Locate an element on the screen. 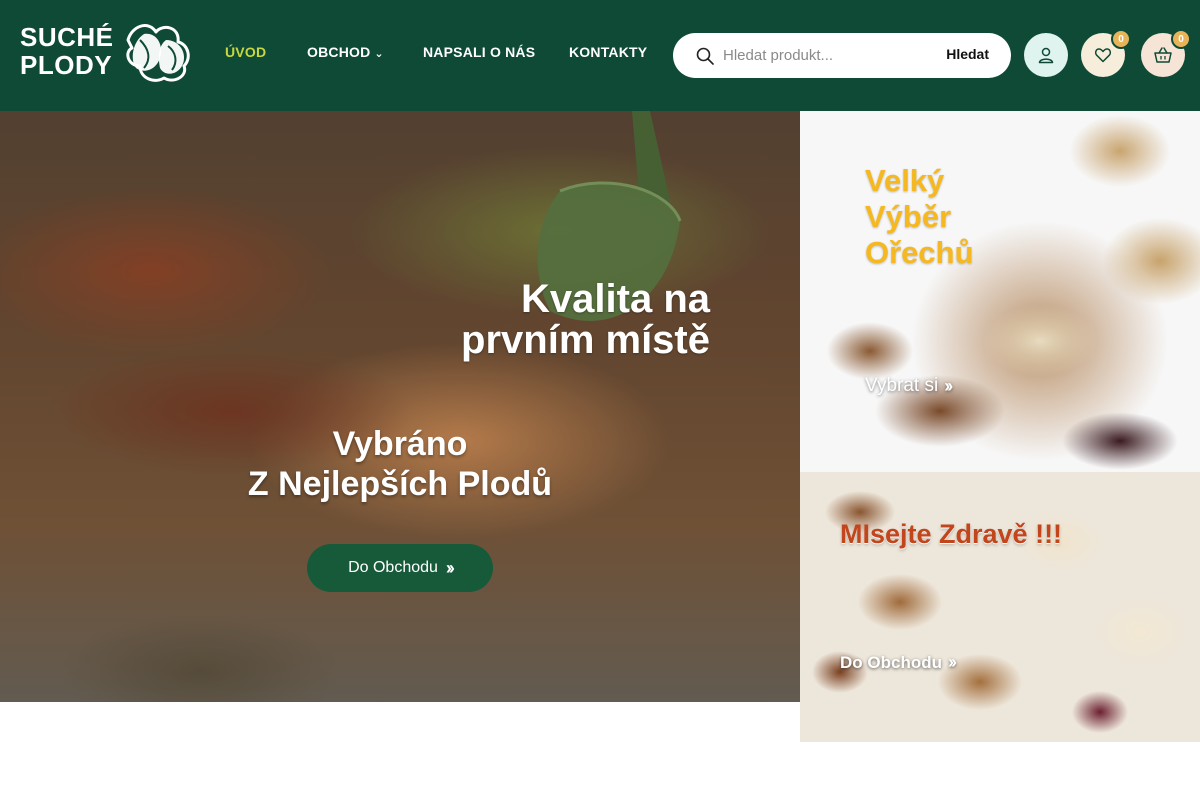 The image size is (1200, 800). site-logo: SUCHÉ PLODY is located at coordinates (108, 51).